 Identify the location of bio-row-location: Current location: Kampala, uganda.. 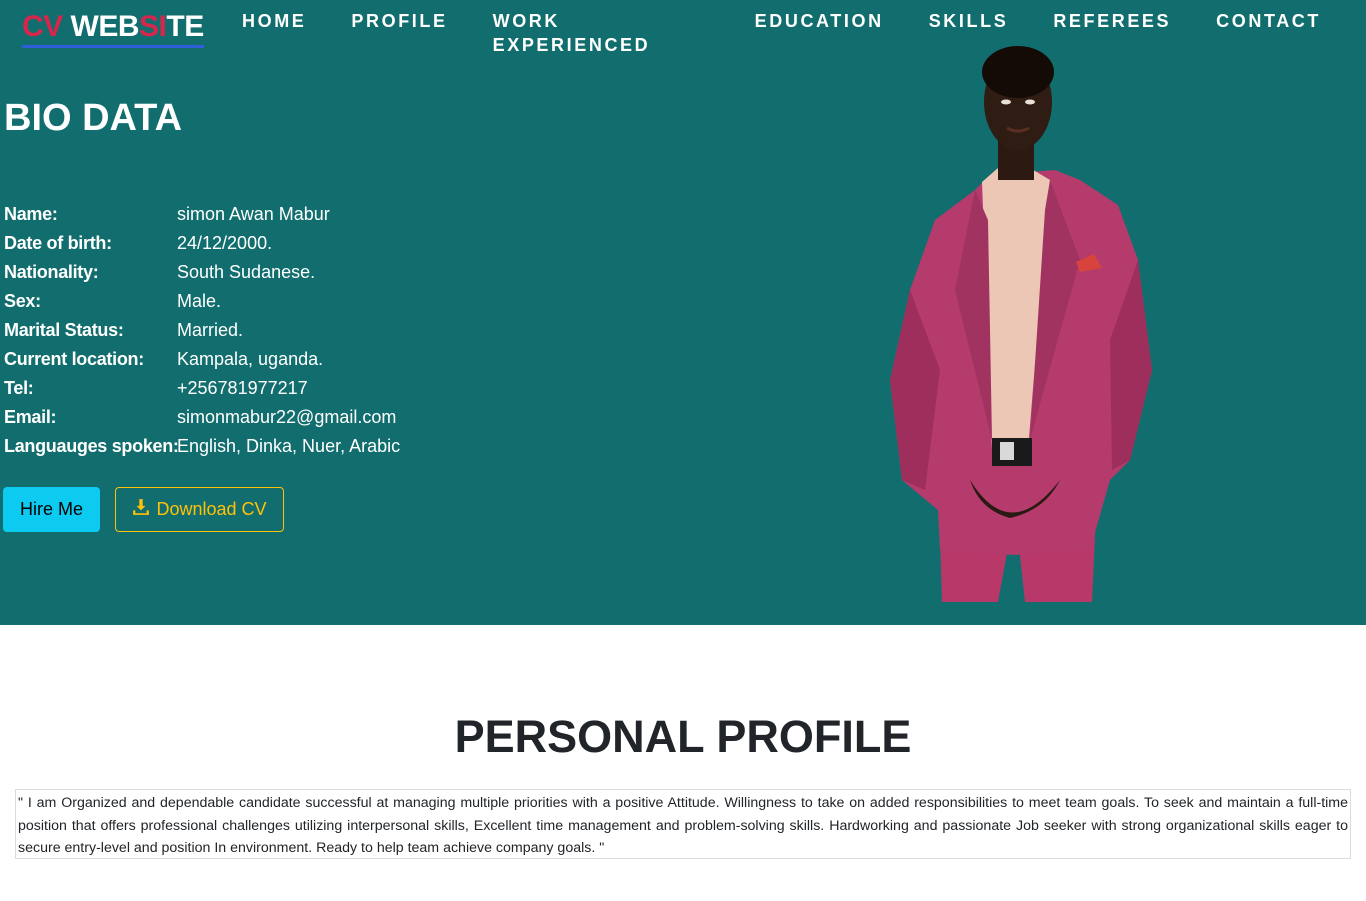
(202, 360).